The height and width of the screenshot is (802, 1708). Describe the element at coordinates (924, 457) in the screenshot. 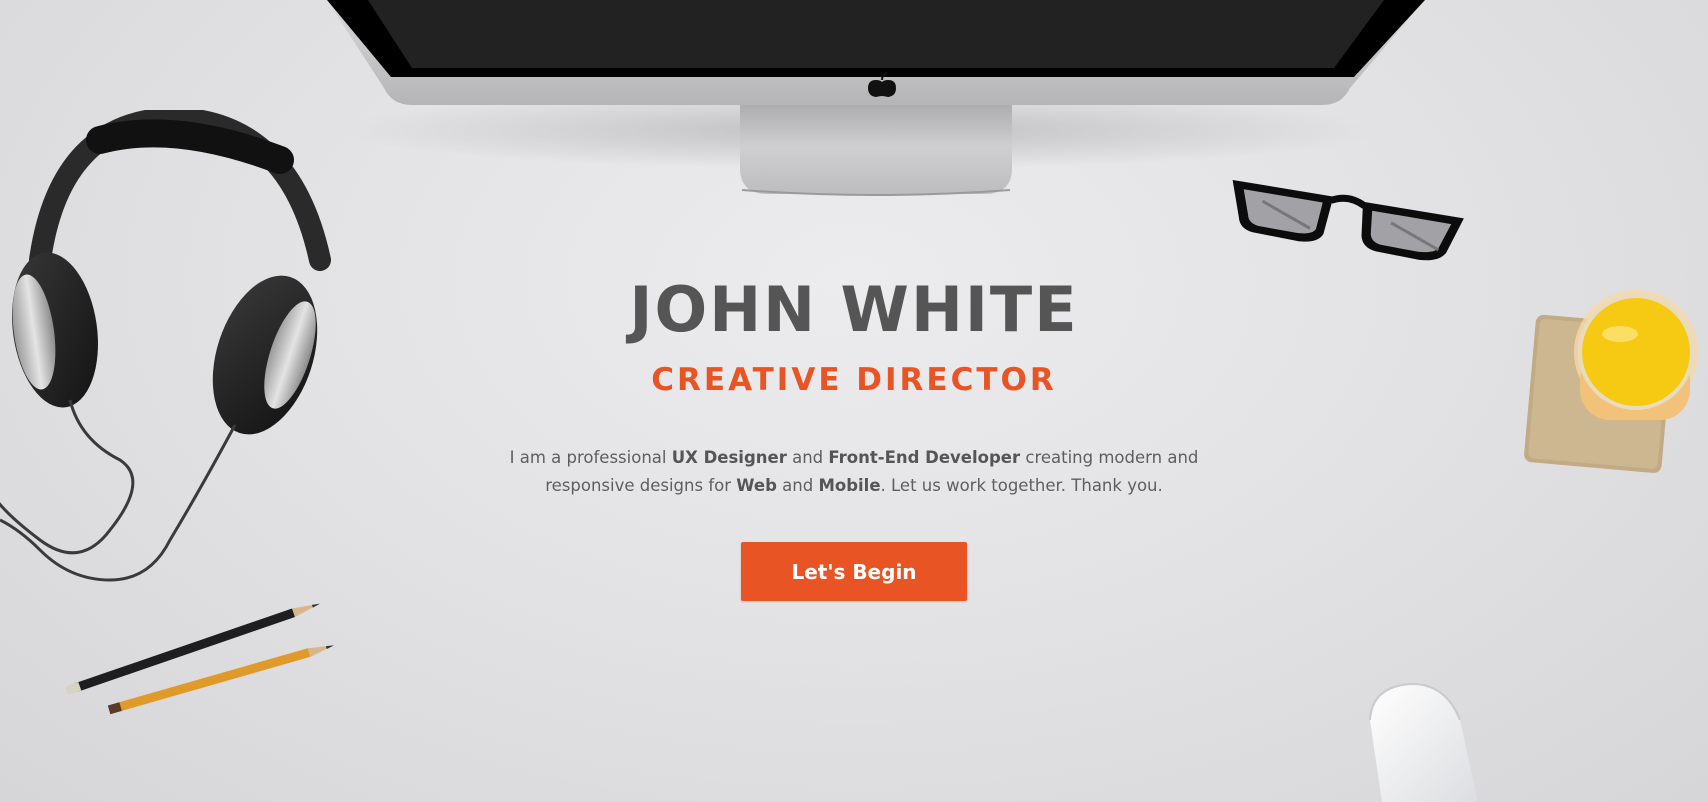

I see `hero-skill-frontend: Front-End Developer` at that location.